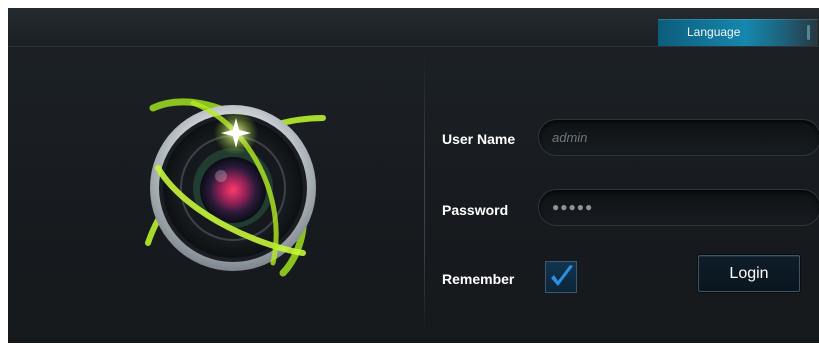 The width and height of the screenshot is (819, 345). I want to click on password-label: Password, so click(475, 210).